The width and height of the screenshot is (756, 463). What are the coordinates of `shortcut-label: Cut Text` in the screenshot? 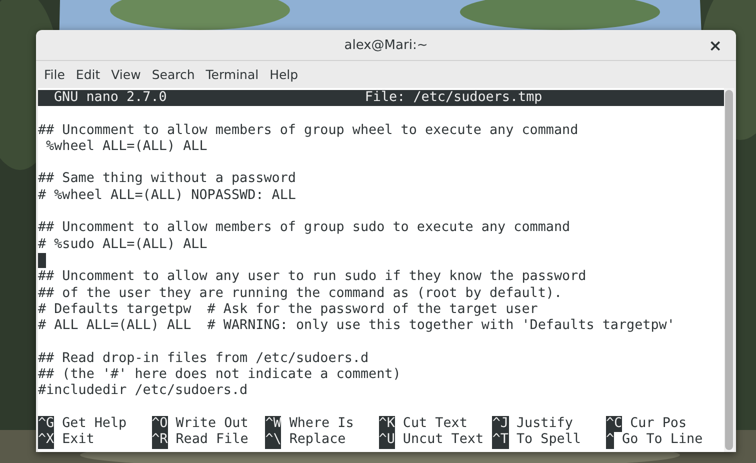 It's located at (435, 424).